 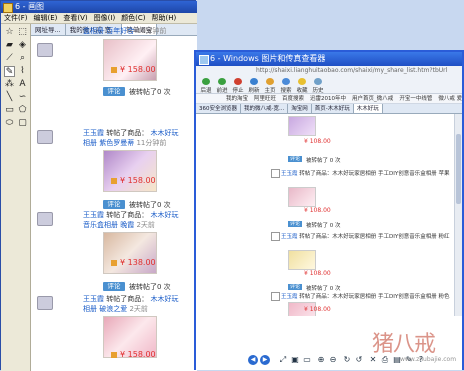 What do you see at coordinates (329, 59) in the screenshot?
I see `viewer-titlebar: 6 - Windows 图片和传真查看器` at bounding box center [329, 59].